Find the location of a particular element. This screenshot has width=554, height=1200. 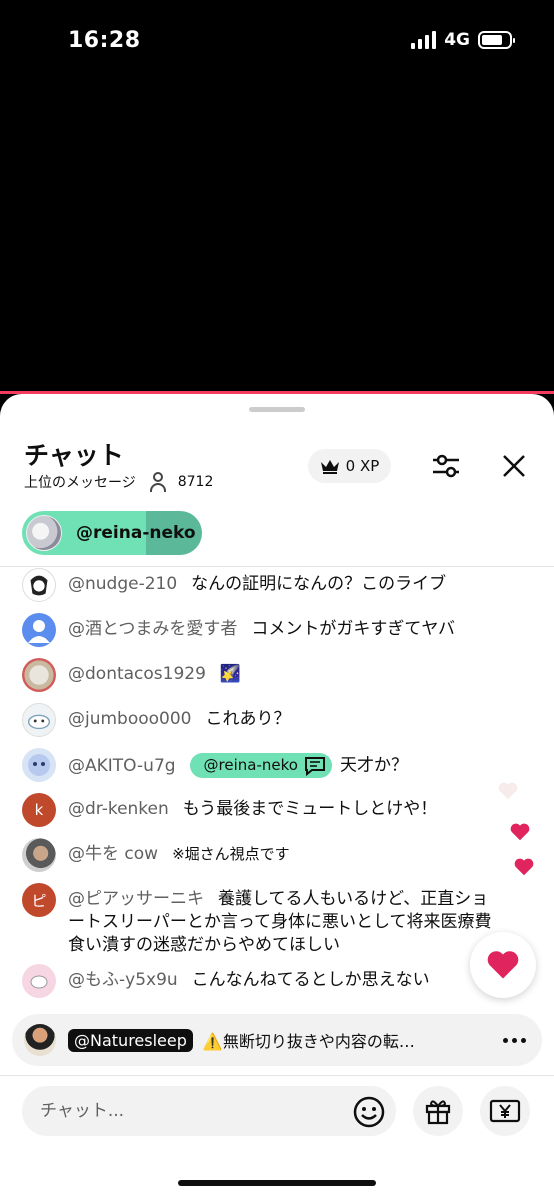

pinned-user-pill: @reina-neko is located at coordinates (112, 533).